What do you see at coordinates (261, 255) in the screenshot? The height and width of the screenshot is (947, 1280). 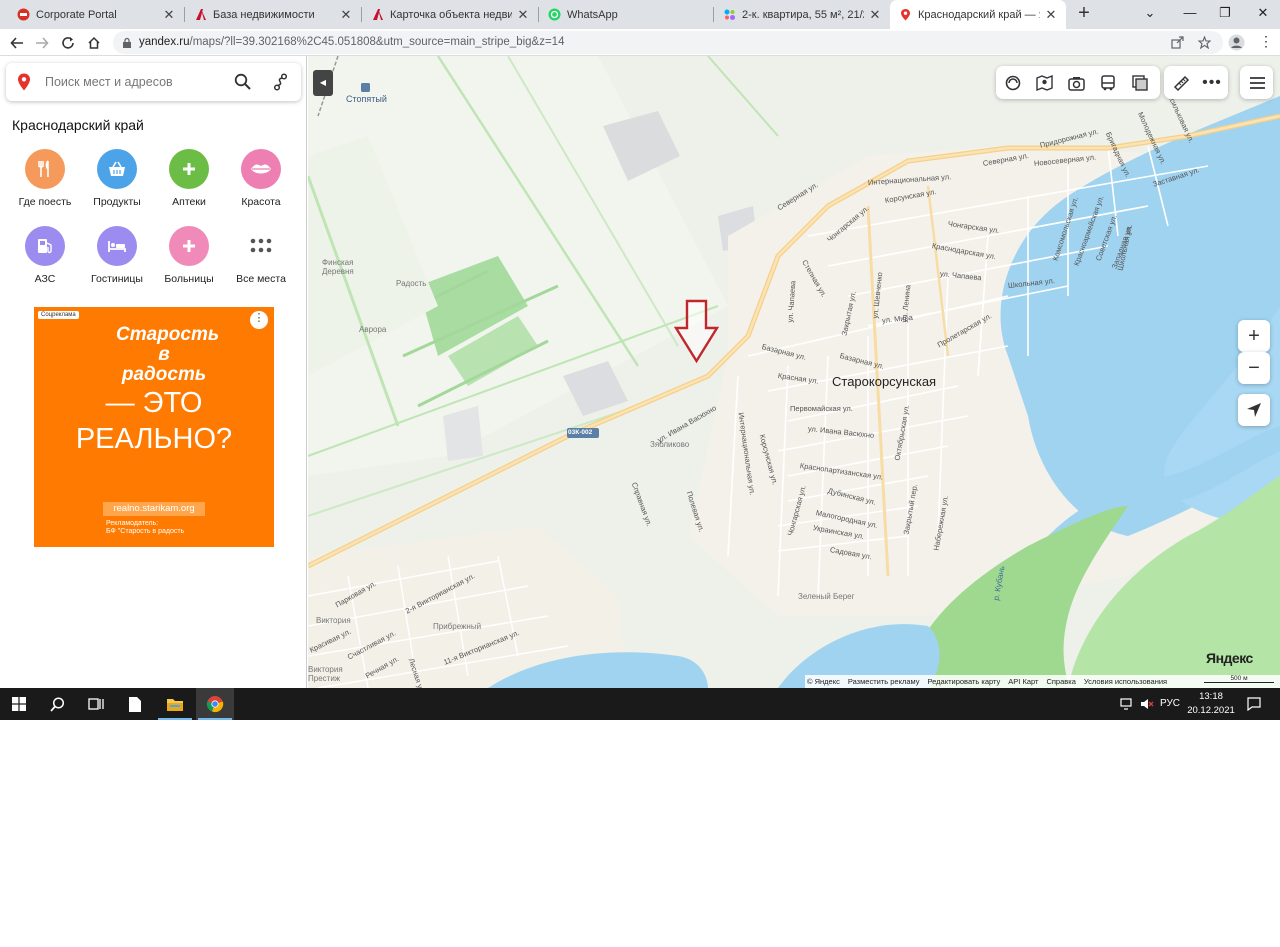 I see `category-all-places: Все места` at bounding box center [261, 255].